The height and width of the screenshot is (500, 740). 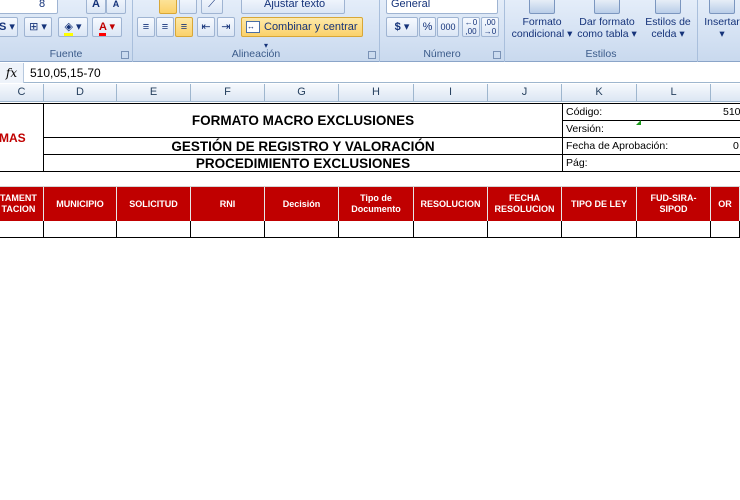 I want to click on table-header-cell: TIPO DE LEY, so click(x=599, y=204).